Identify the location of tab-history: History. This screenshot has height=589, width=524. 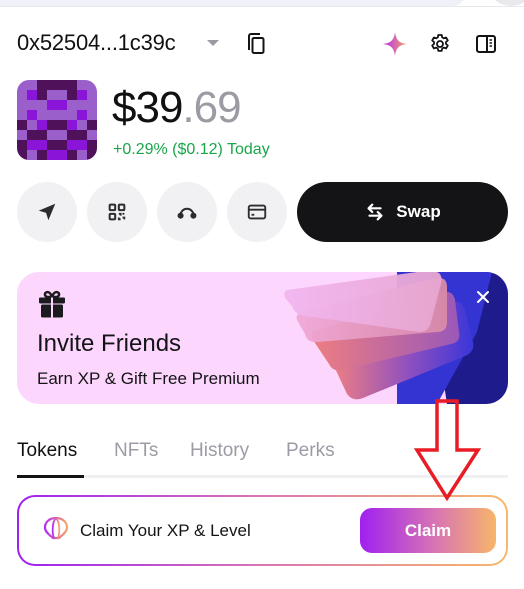
(219, 451).